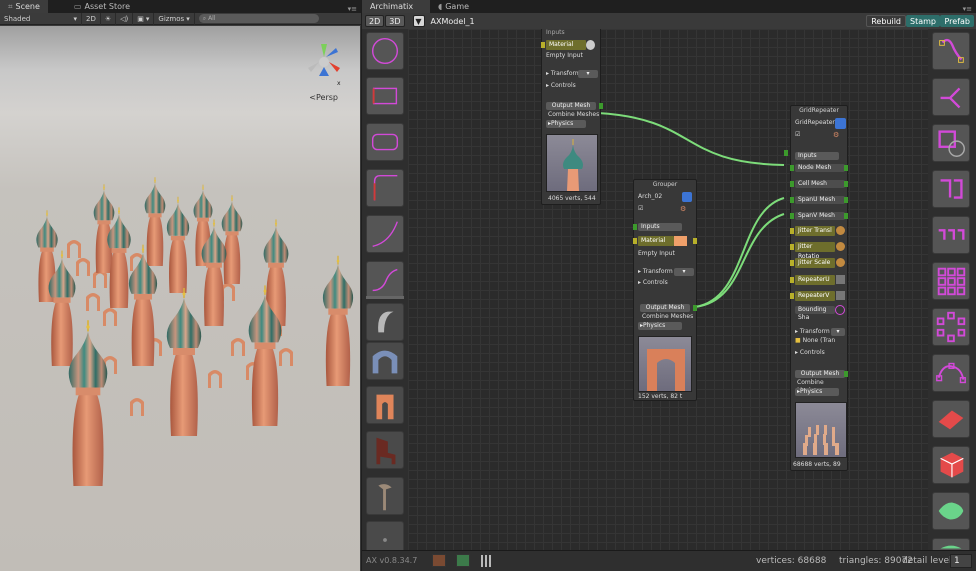 The image size is (976, 571). Describe the element at coordinates (102, 6) in the screenshot. I see `tab-asset-store: ▭ Asset Store` at that location.